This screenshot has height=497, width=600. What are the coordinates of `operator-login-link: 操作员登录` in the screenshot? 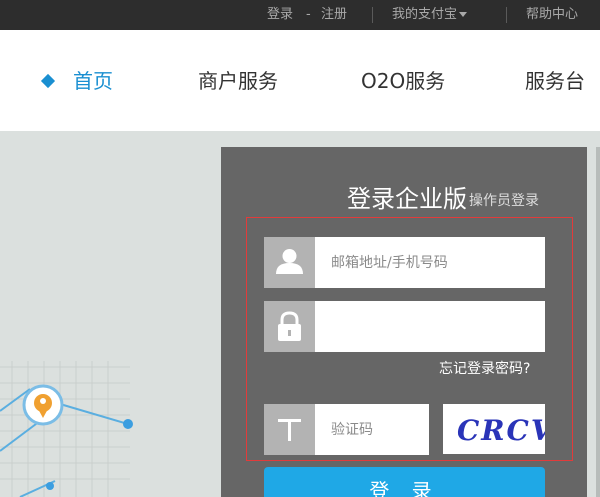 It's located at (504, 201).